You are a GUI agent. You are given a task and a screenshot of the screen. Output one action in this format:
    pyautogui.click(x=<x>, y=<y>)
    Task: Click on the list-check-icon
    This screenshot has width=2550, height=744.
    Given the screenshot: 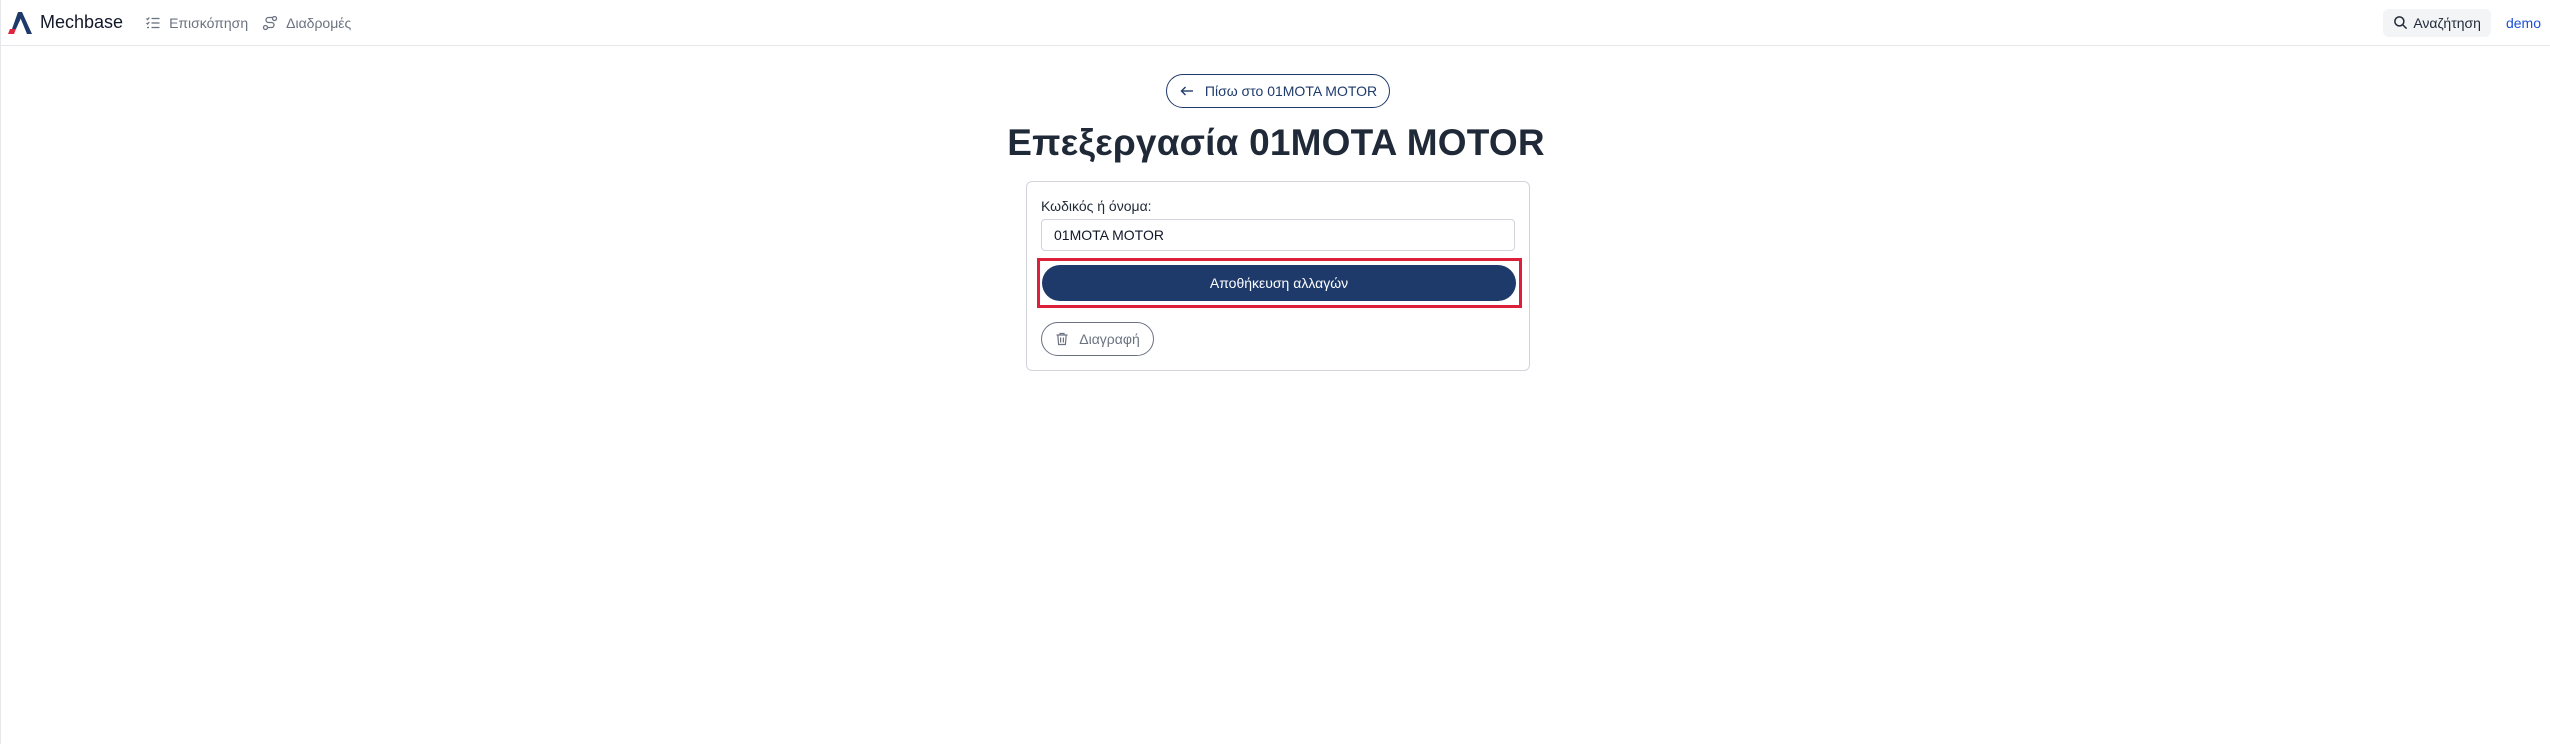 What is the action you would take?
    pyautogui.click(x=153, y=22)
    